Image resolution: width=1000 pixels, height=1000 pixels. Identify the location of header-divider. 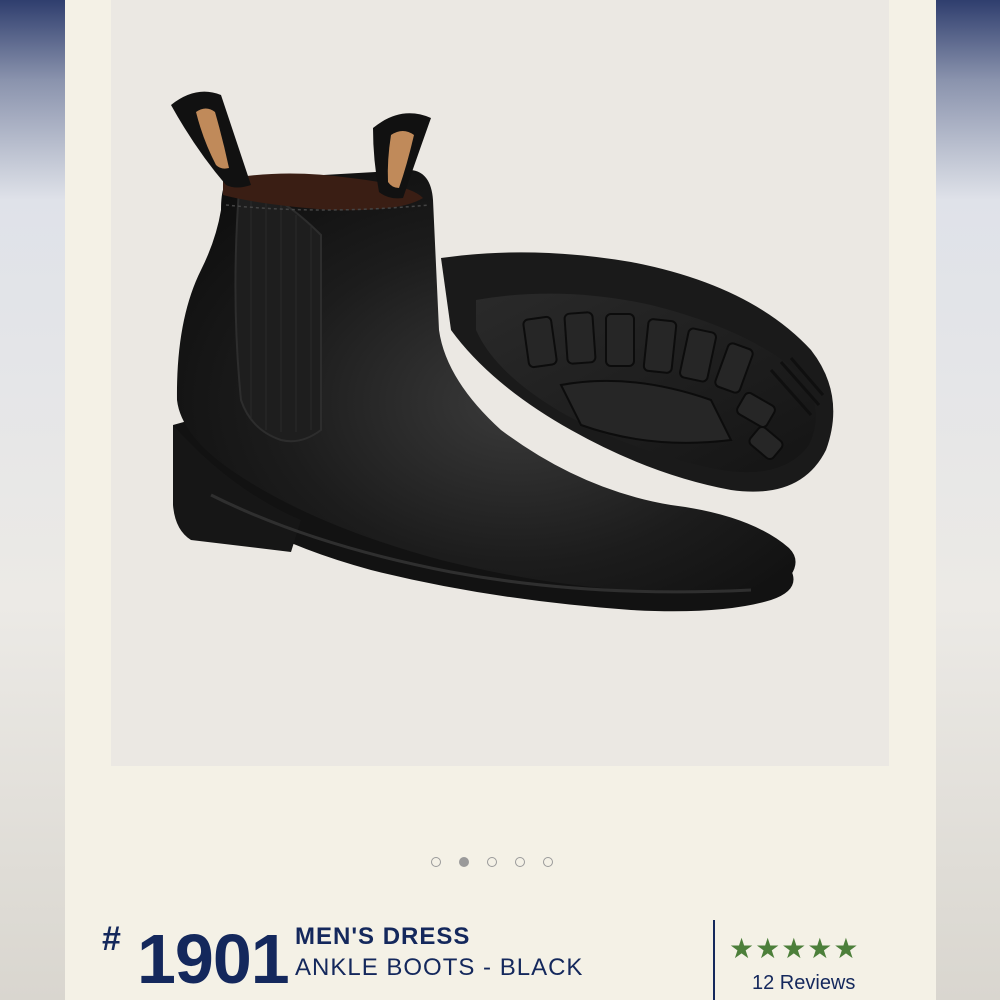
(714, 960).